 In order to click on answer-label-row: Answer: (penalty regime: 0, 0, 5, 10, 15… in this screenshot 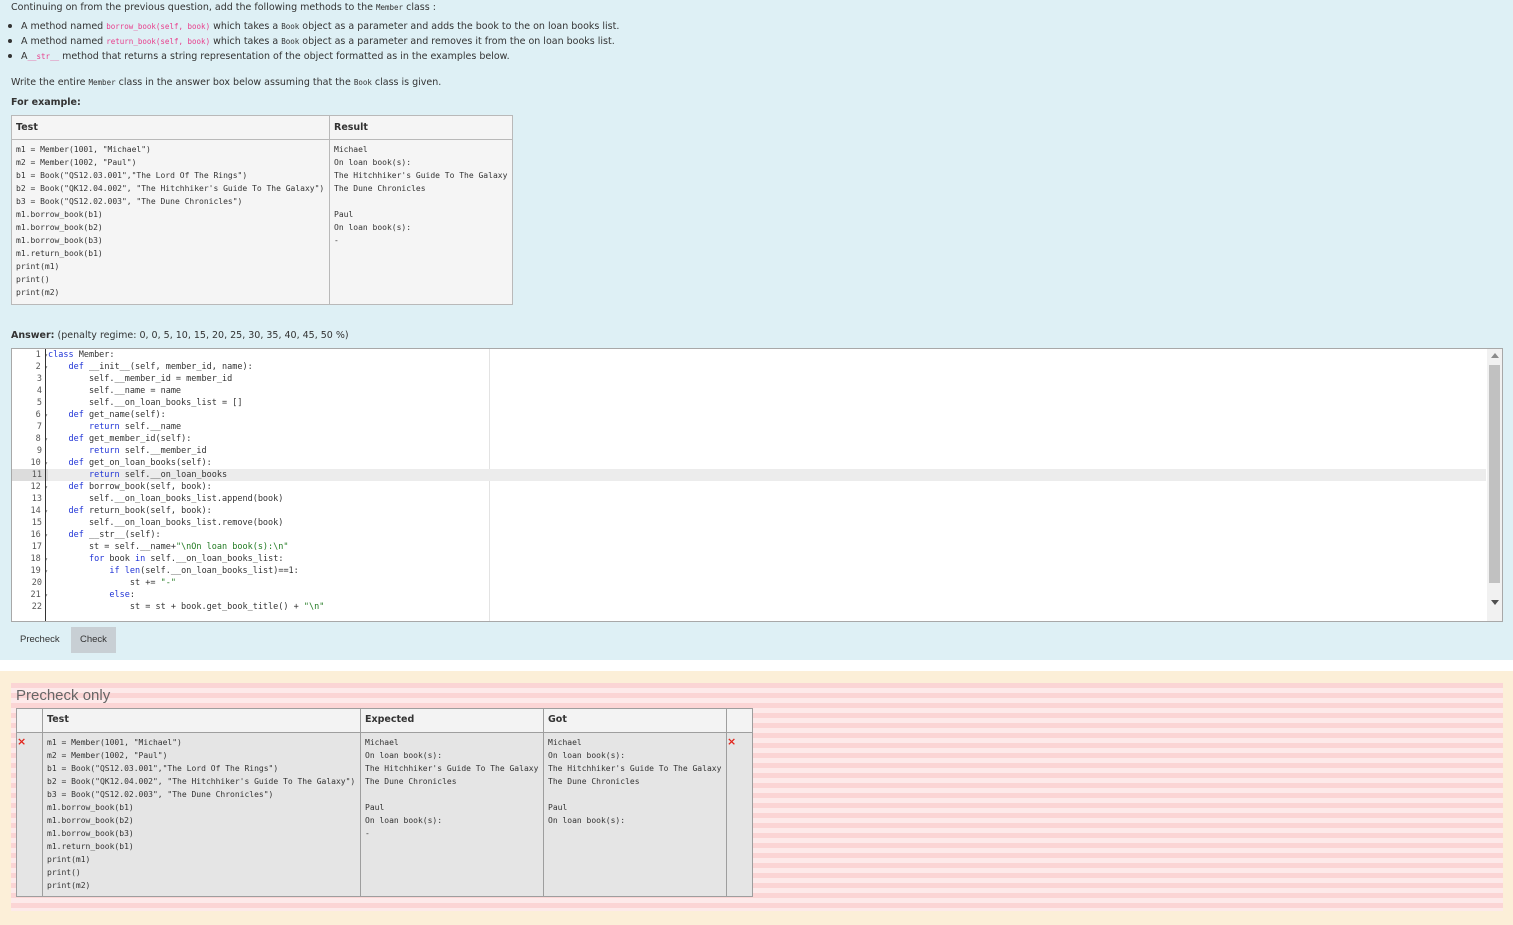, I will do `click(180, 335)`.